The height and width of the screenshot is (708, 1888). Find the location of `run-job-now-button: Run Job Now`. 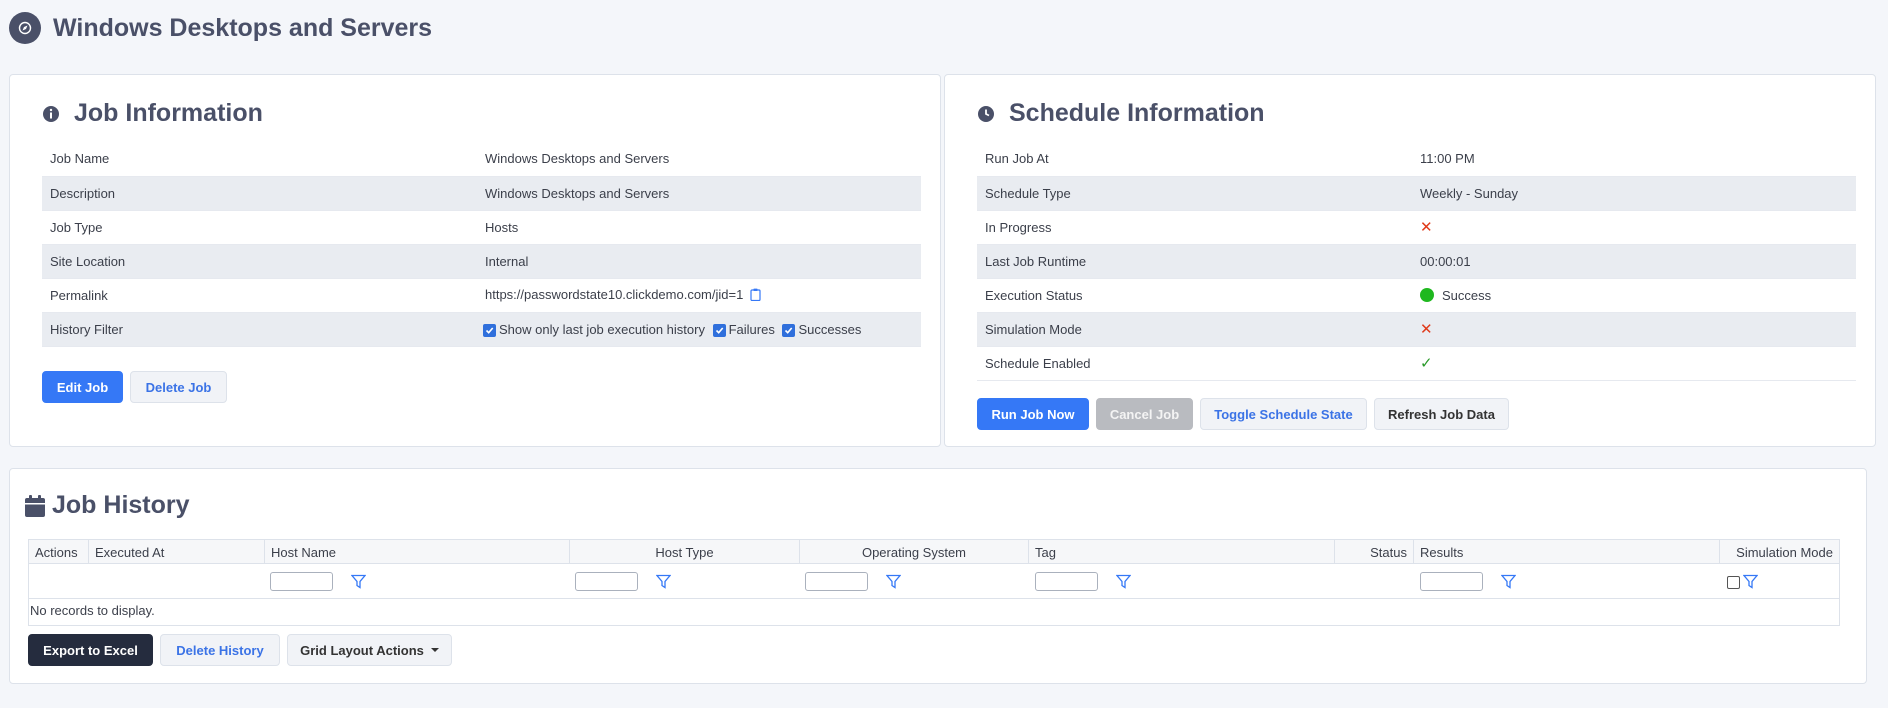

run-job-now-button: Run Job Now is located at coordinates (1033, 414).